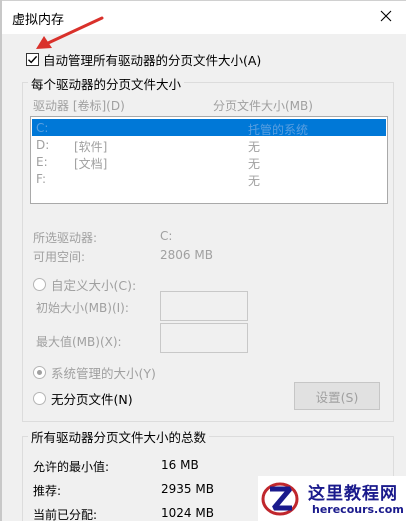  What do you see at coordinates (82, 308) in the screenshot?
I see `initial-size-label: 初始大小(MB)(I):` at bounding box center [82, 308].